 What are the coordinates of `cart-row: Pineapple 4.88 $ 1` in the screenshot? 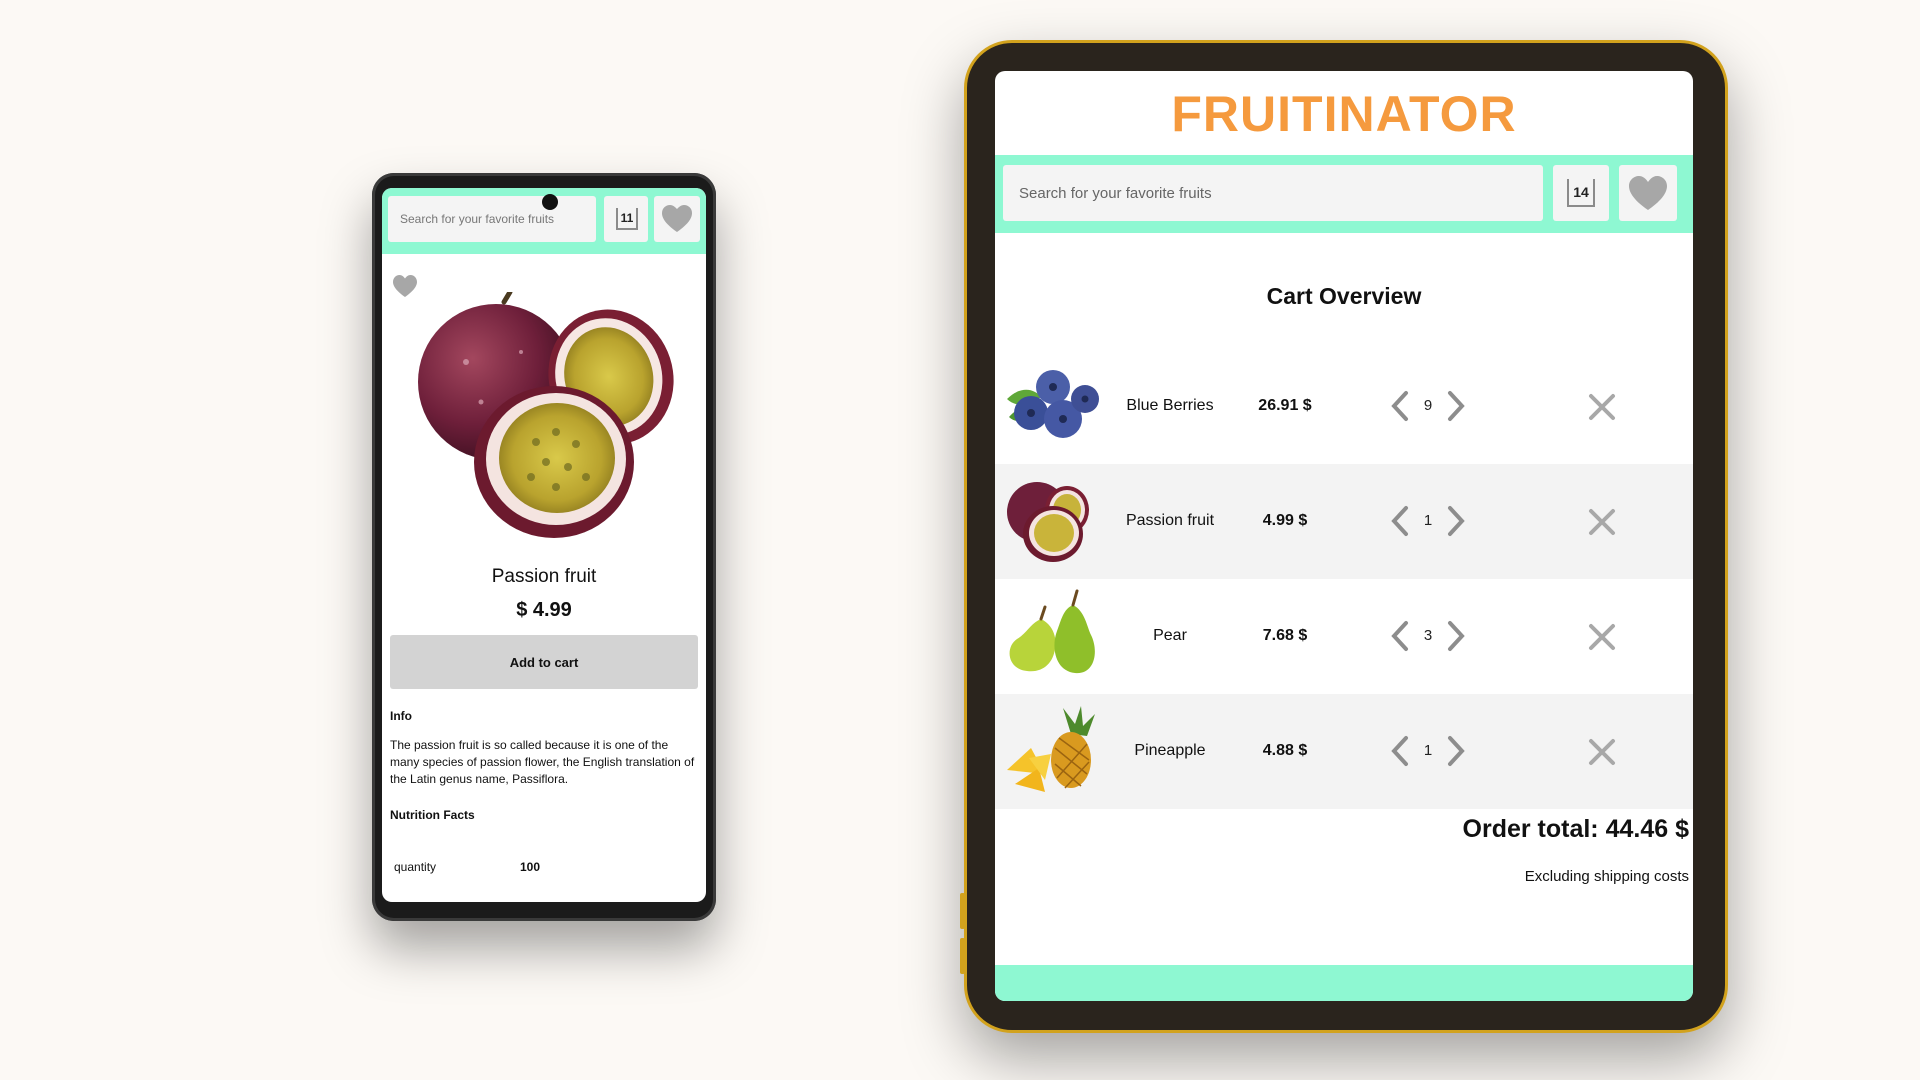 It's located at (1344, 751).